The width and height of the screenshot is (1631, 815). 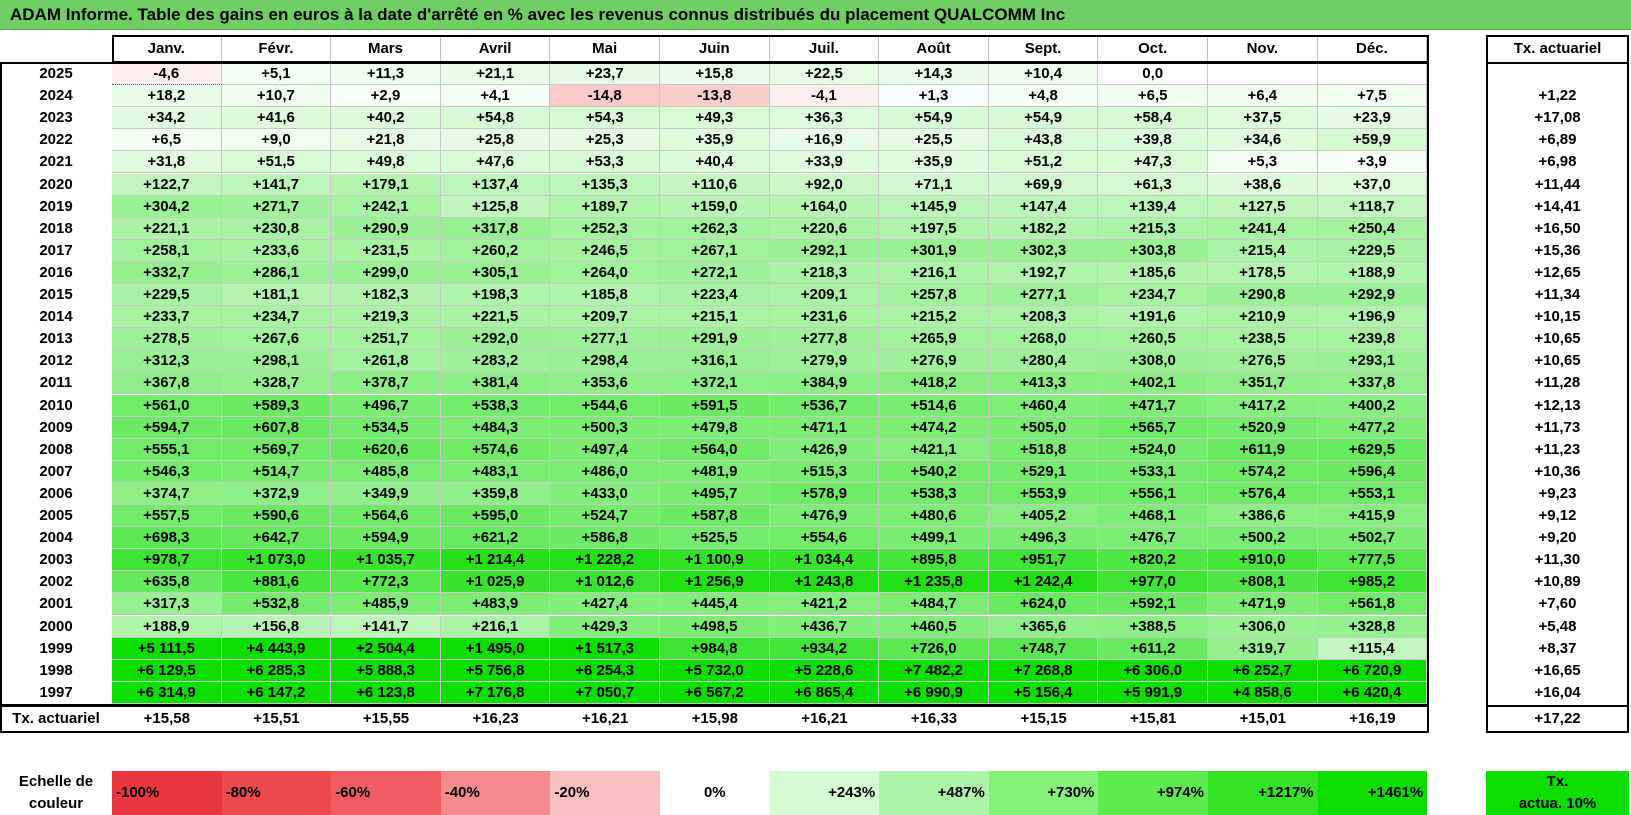 I want to click on heatmap-cell: +621,2, so click(x=495, y=538).